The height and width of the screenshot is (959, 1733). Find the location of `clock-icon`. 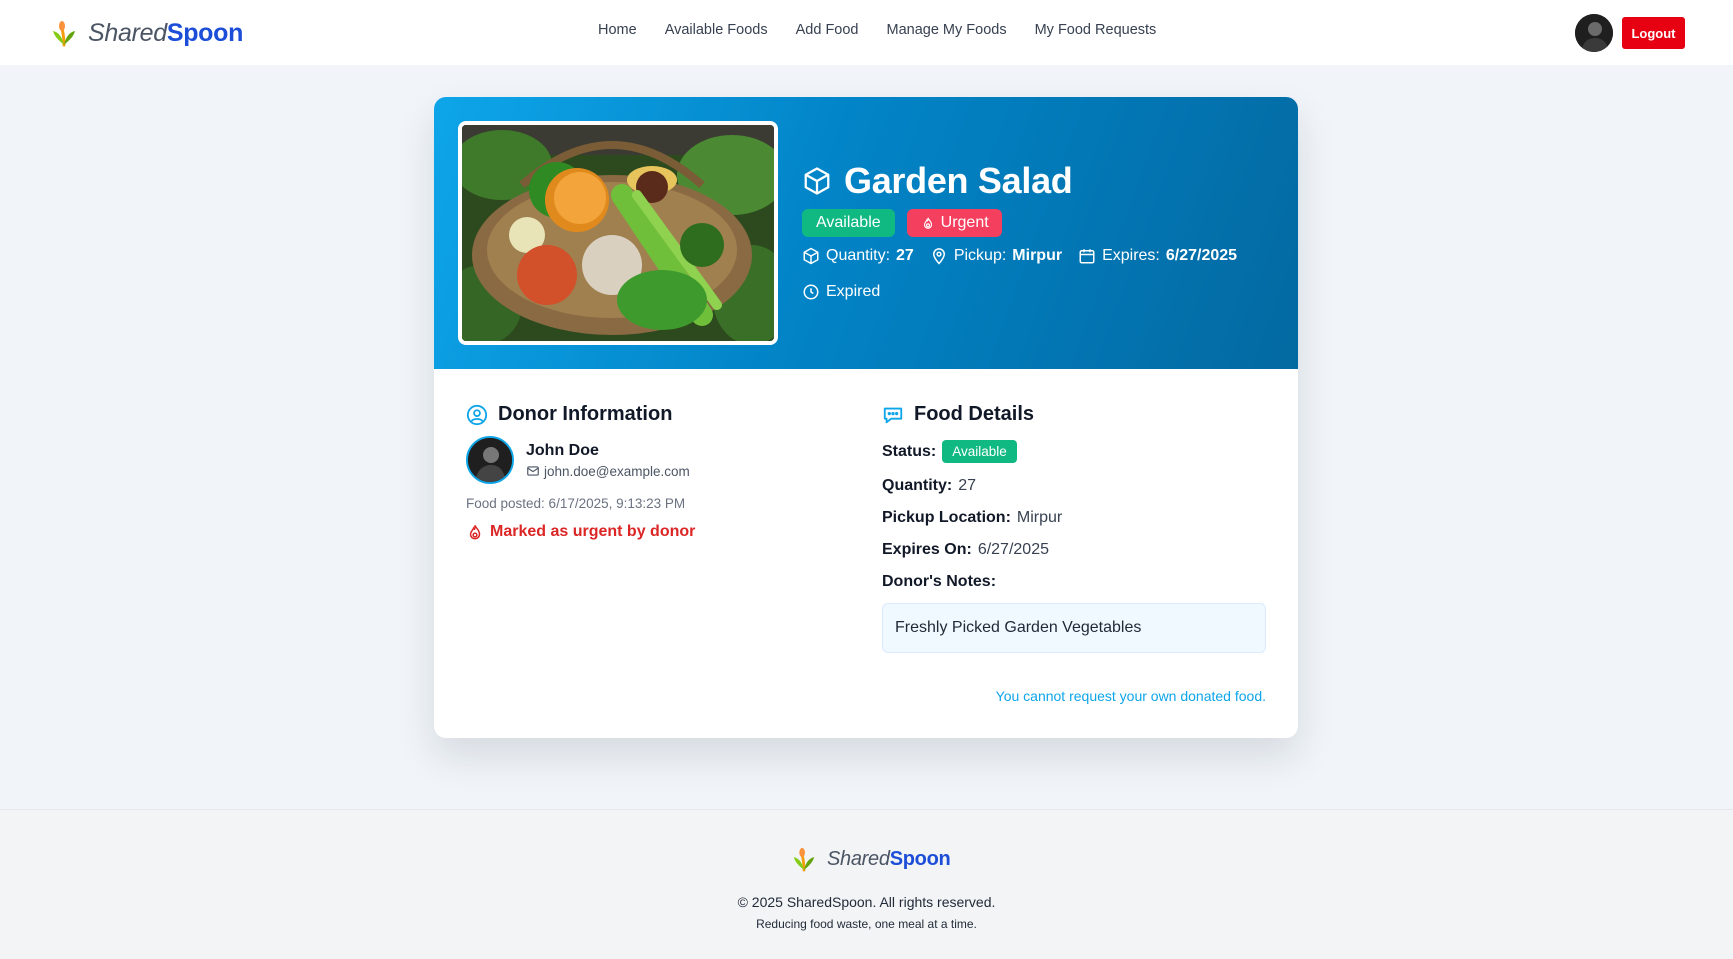

clock-icon is located at coordinates (811, 292).